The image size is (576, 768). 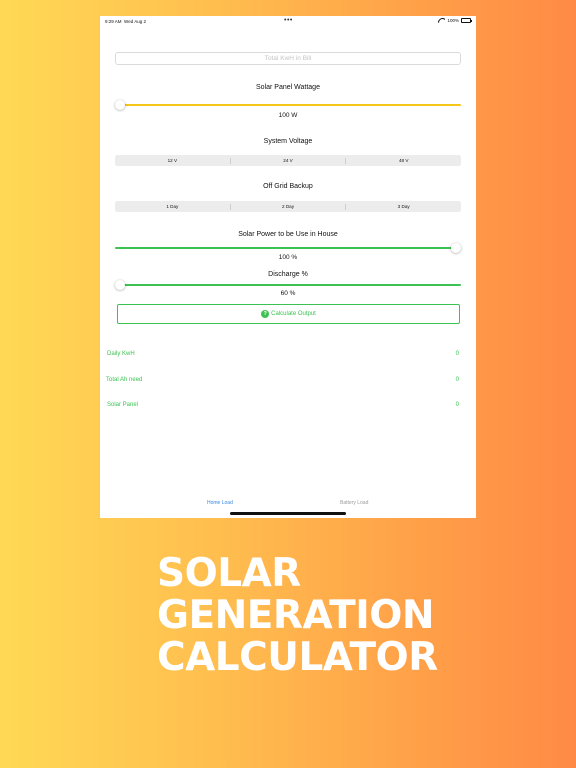 What do you see at coordinates (173, 160) in the screenshot?
I see `voltage-option-12v: 12 V` at bounding box center [173, 160].